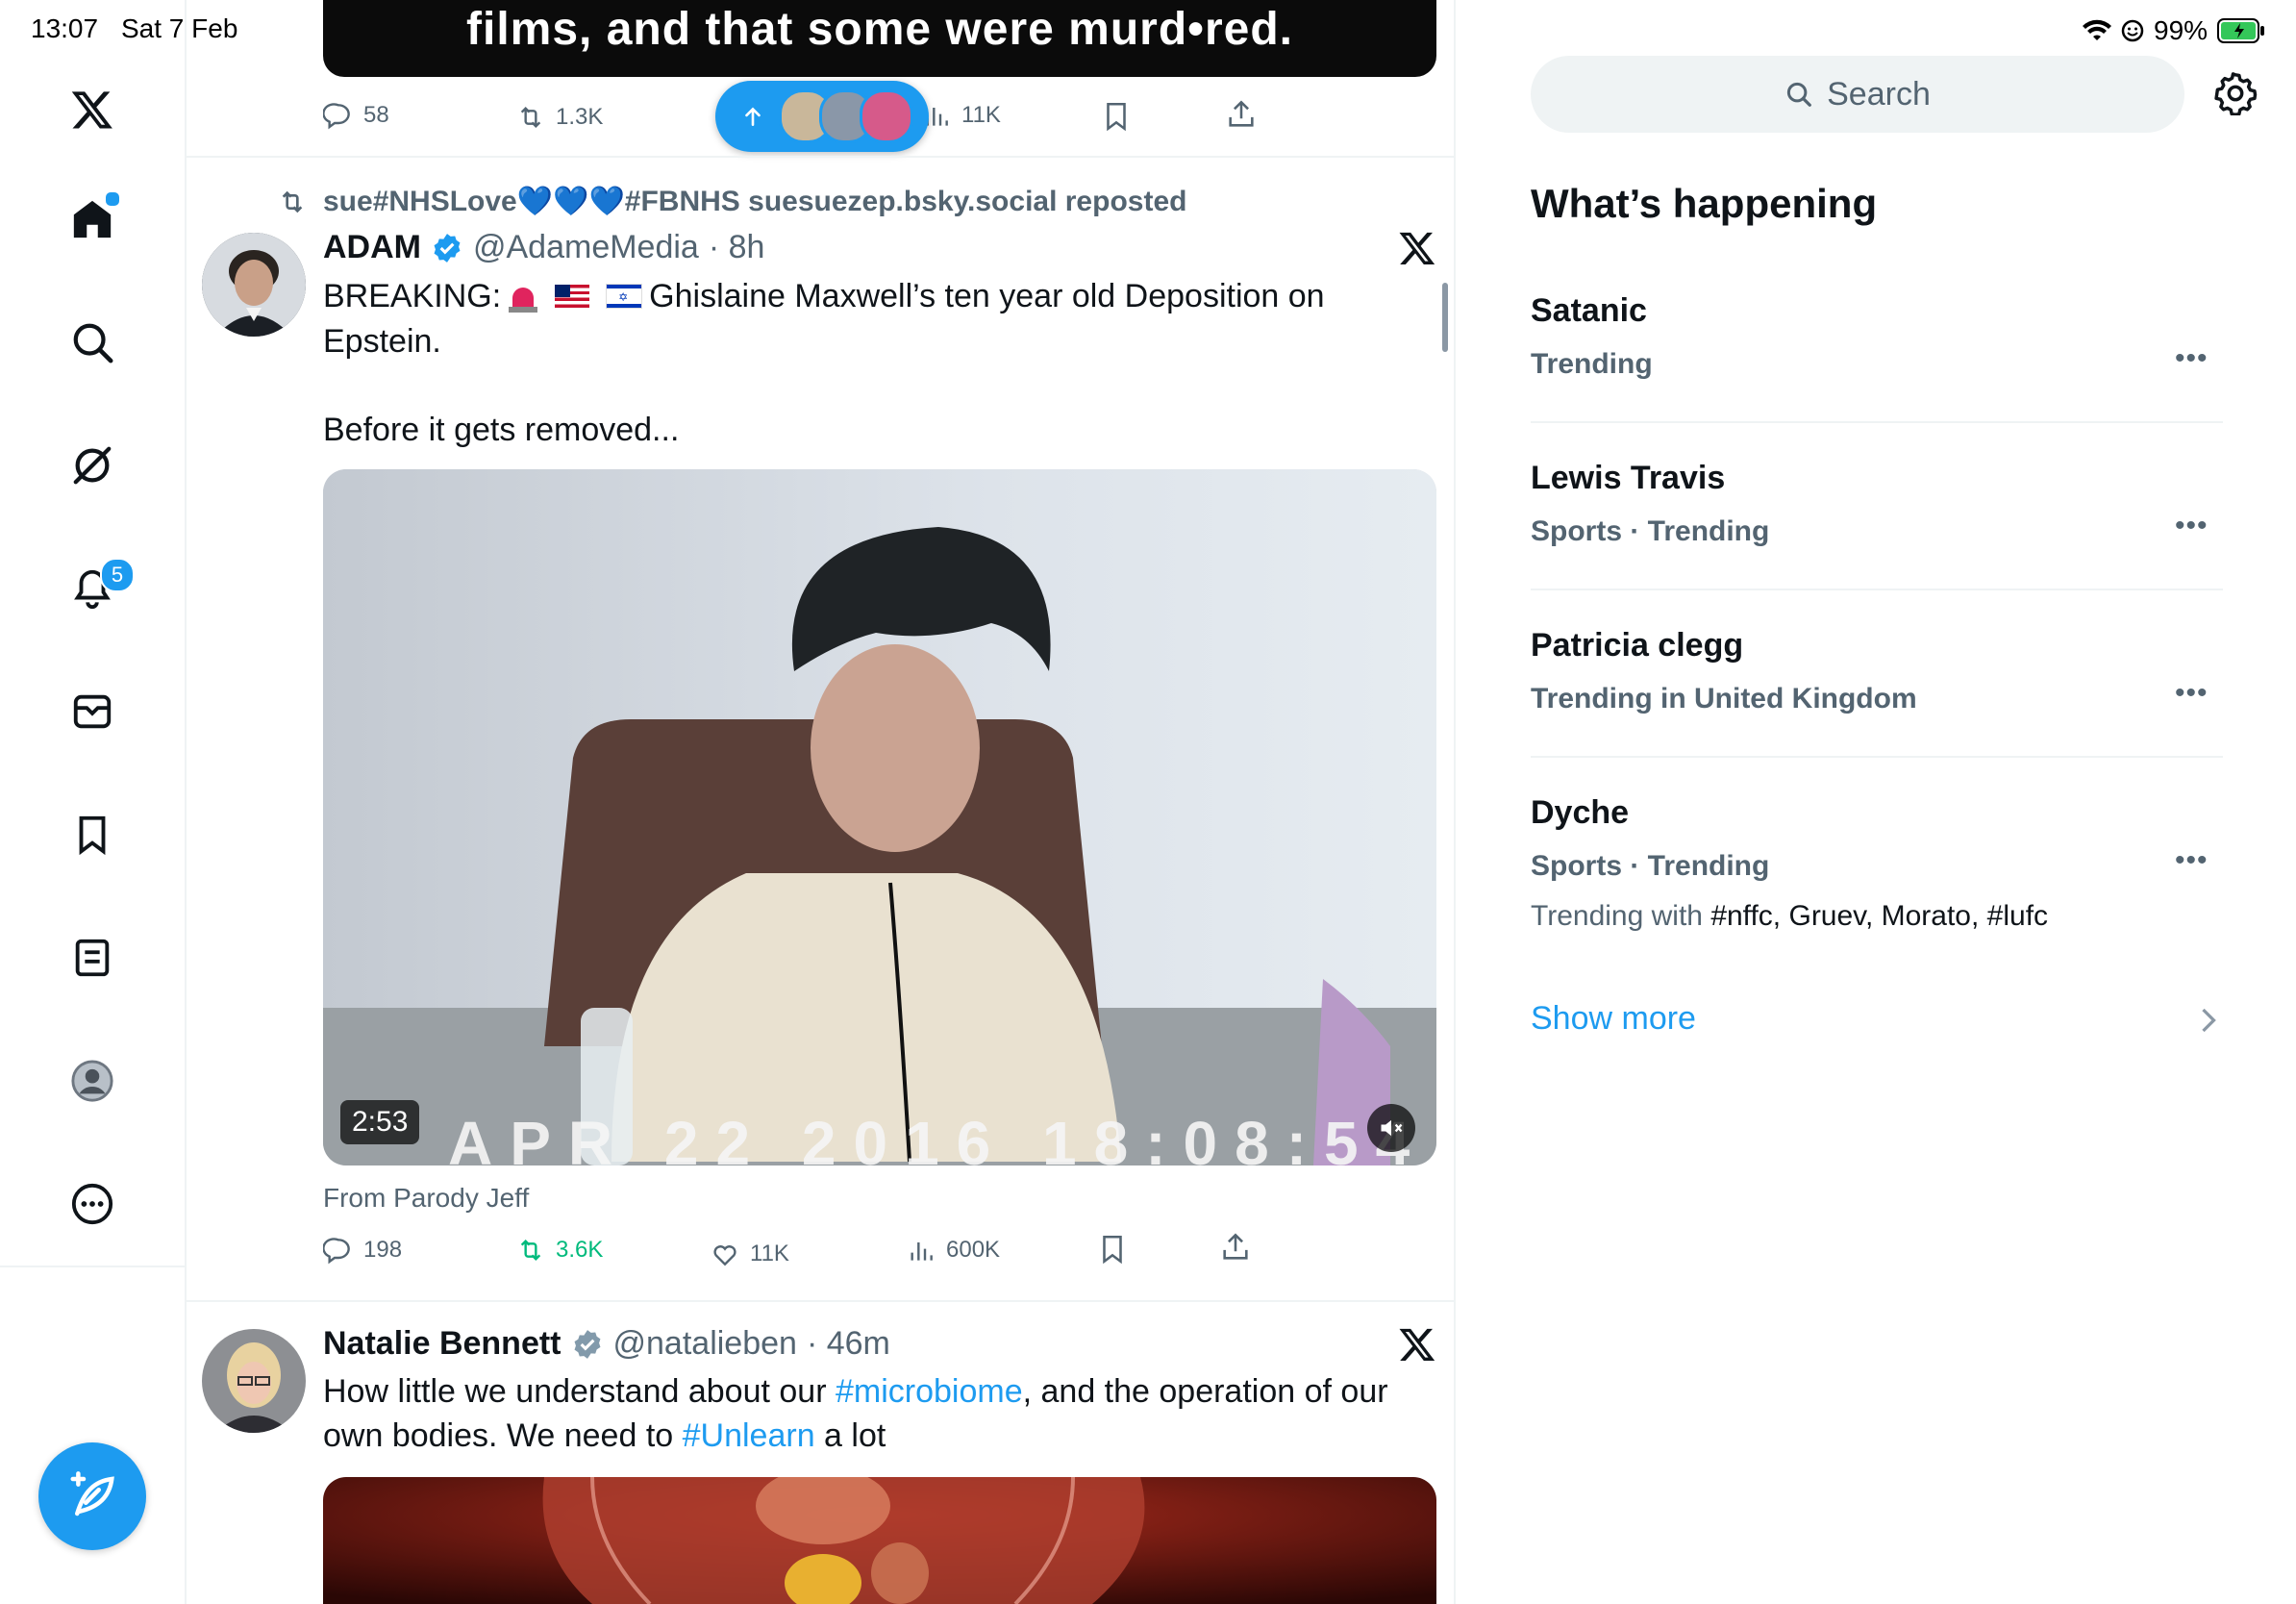  I want to click on top-views-button: 11K, so click(961, 115).